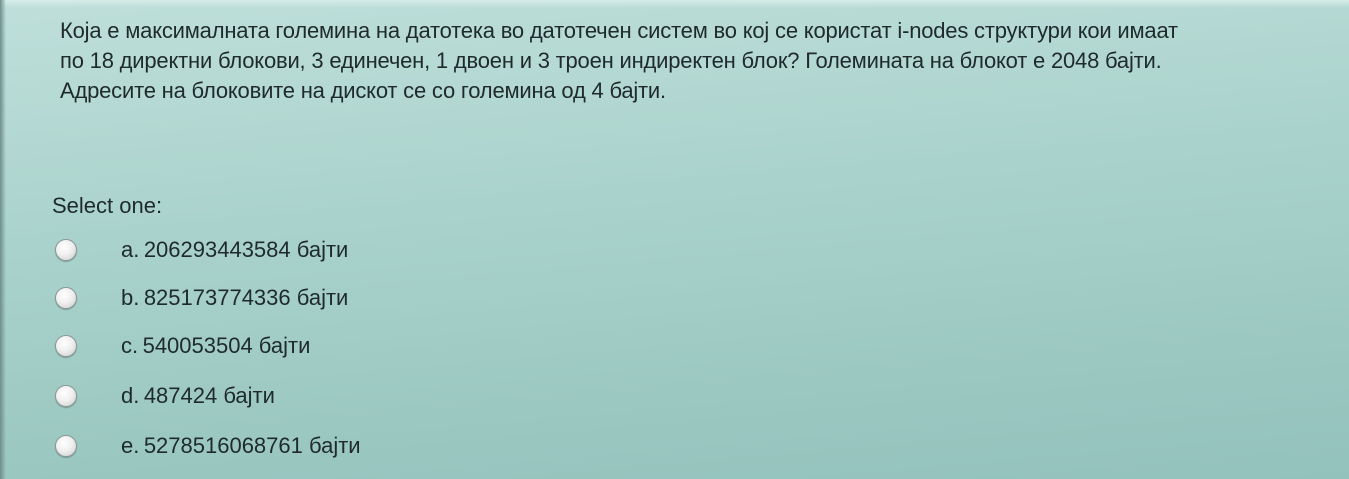 The height and width of the screenshot is (479, 1349). What do you see at coordinates (130, 395) in the screenshot?
I see `option-d-letter: d.` at bounding box center [130, 395].